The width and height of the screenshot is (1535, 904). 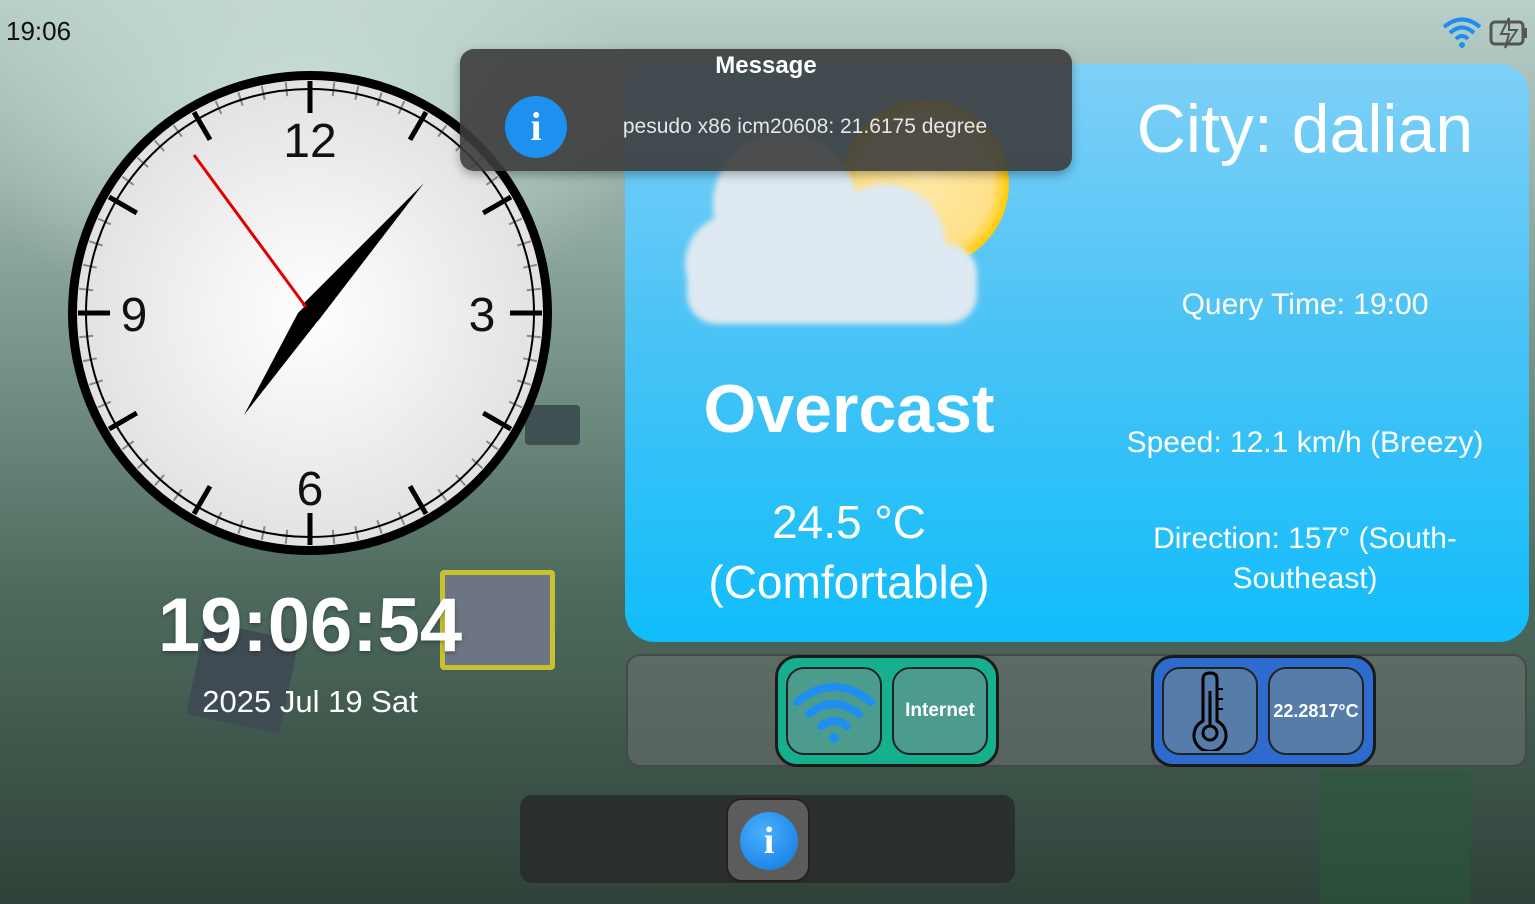 What do you see at coordinates (1395, 837) in the screenshot?
I see `background-plant` at bounding box center [1395, 837].